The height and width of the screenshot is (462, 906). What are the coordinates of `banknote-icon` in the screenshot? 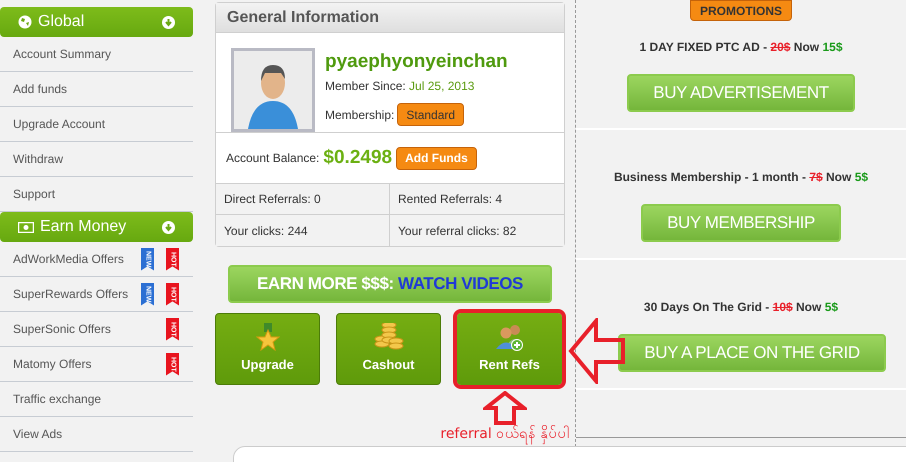 It's located at (26, 227).